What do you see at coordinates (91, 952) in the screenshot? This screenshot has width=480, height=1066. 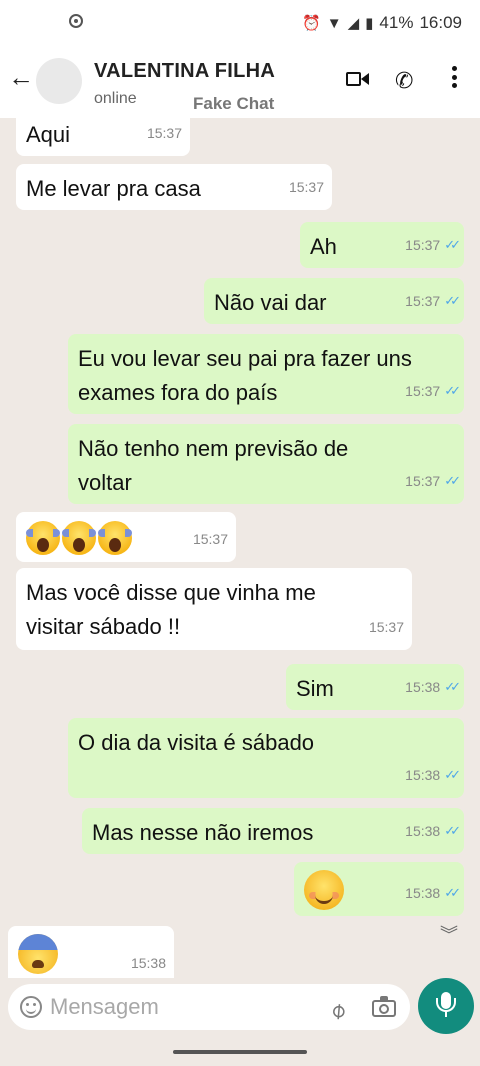 I see `message-bubble: 15:38` at bounding box center [91, 952].